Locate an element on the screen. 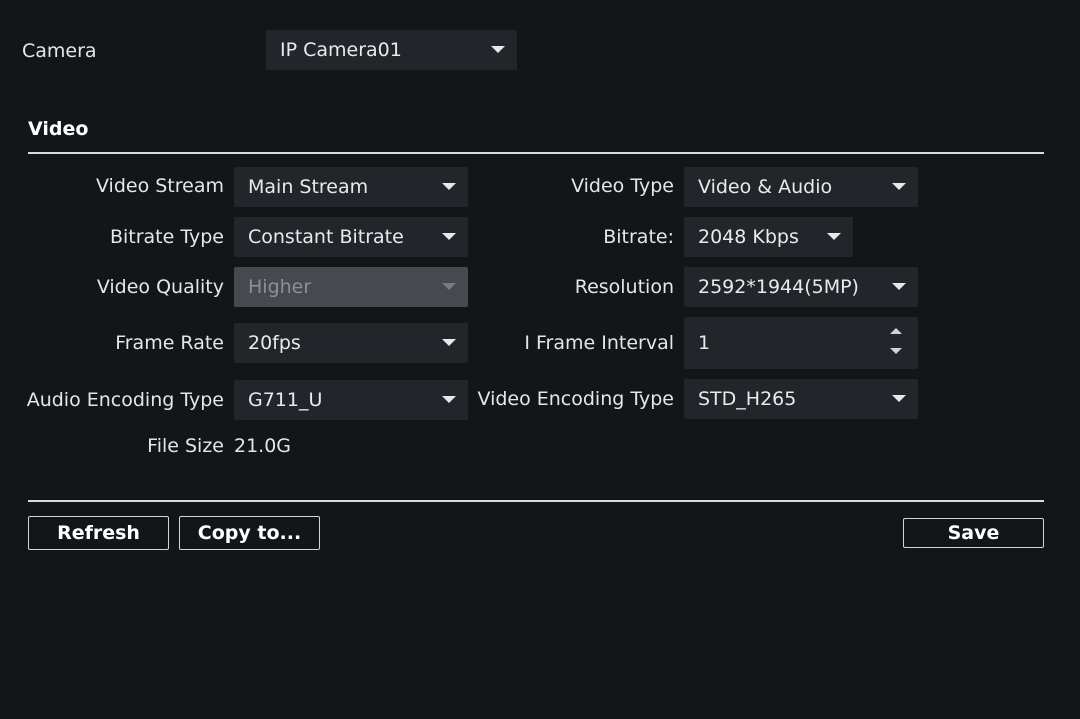 This screenshot has height=719, width=1080. resolution-value: 2592*1944(5MP) is located at coordinates (778, 287).